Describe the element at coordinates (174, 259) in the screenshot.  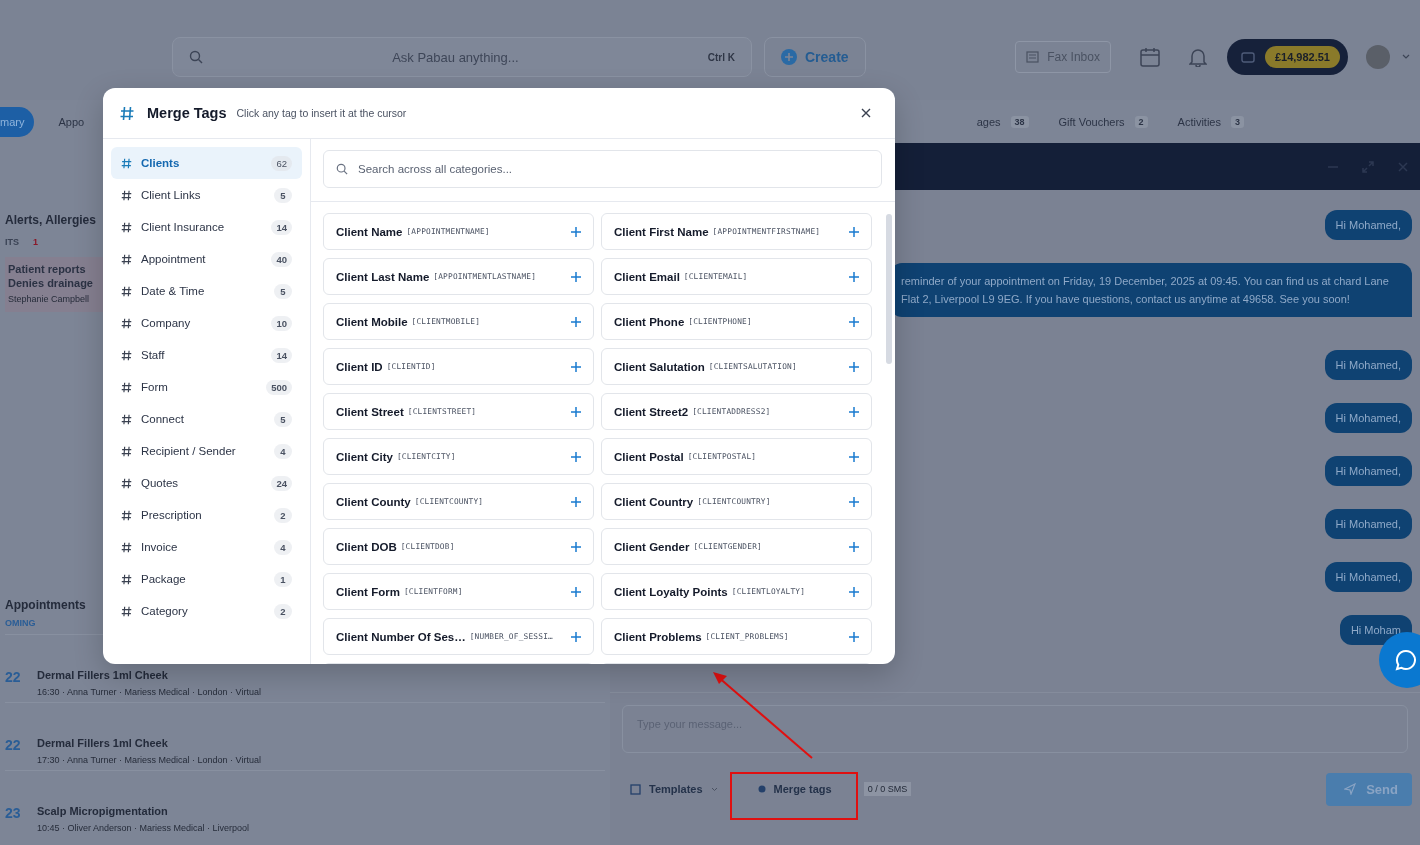
I see `category-label: Appointment` at that location.